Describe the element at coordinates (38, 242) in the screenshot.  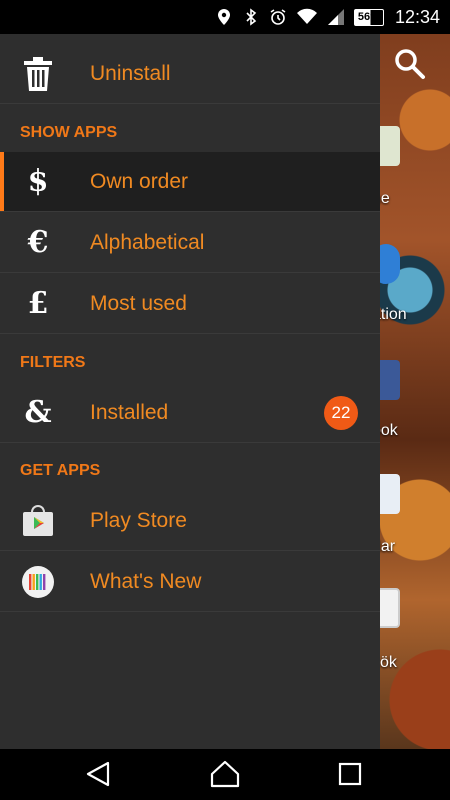
I see `euro-icon: €` at that location.